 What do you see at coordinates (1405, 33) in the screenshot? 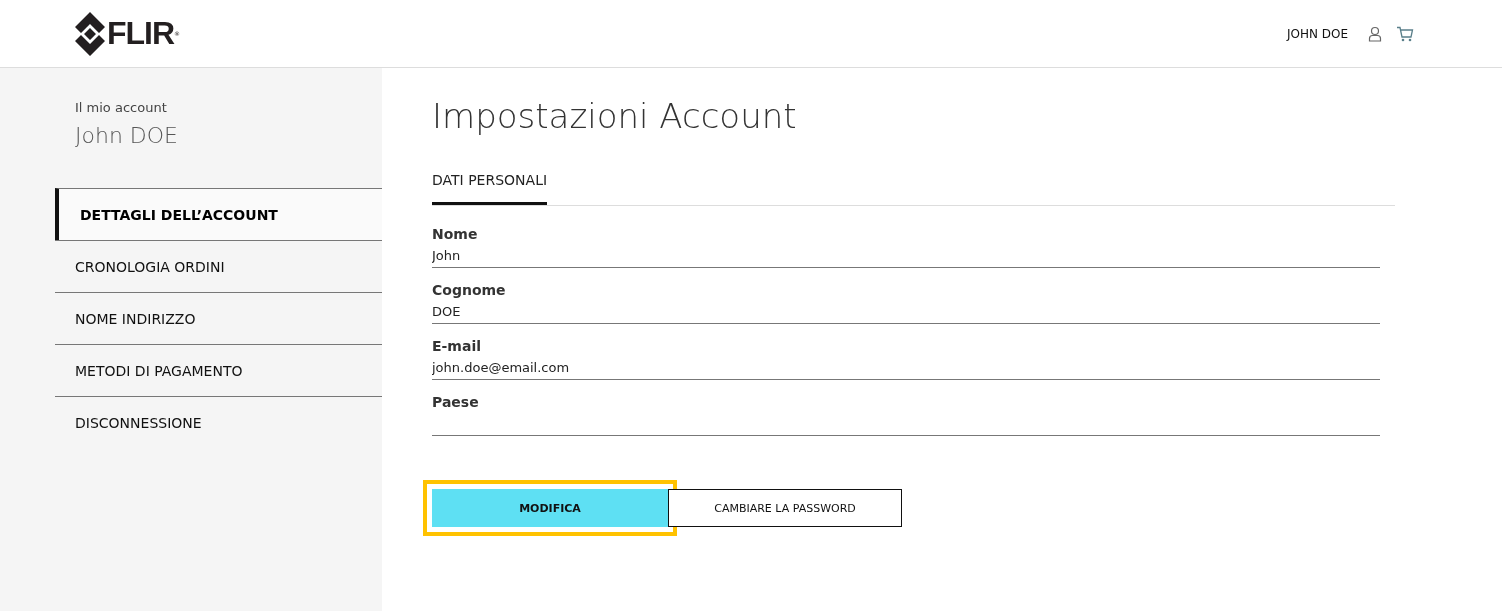
I see `cart-icon` at bounding box center [1405, 33].